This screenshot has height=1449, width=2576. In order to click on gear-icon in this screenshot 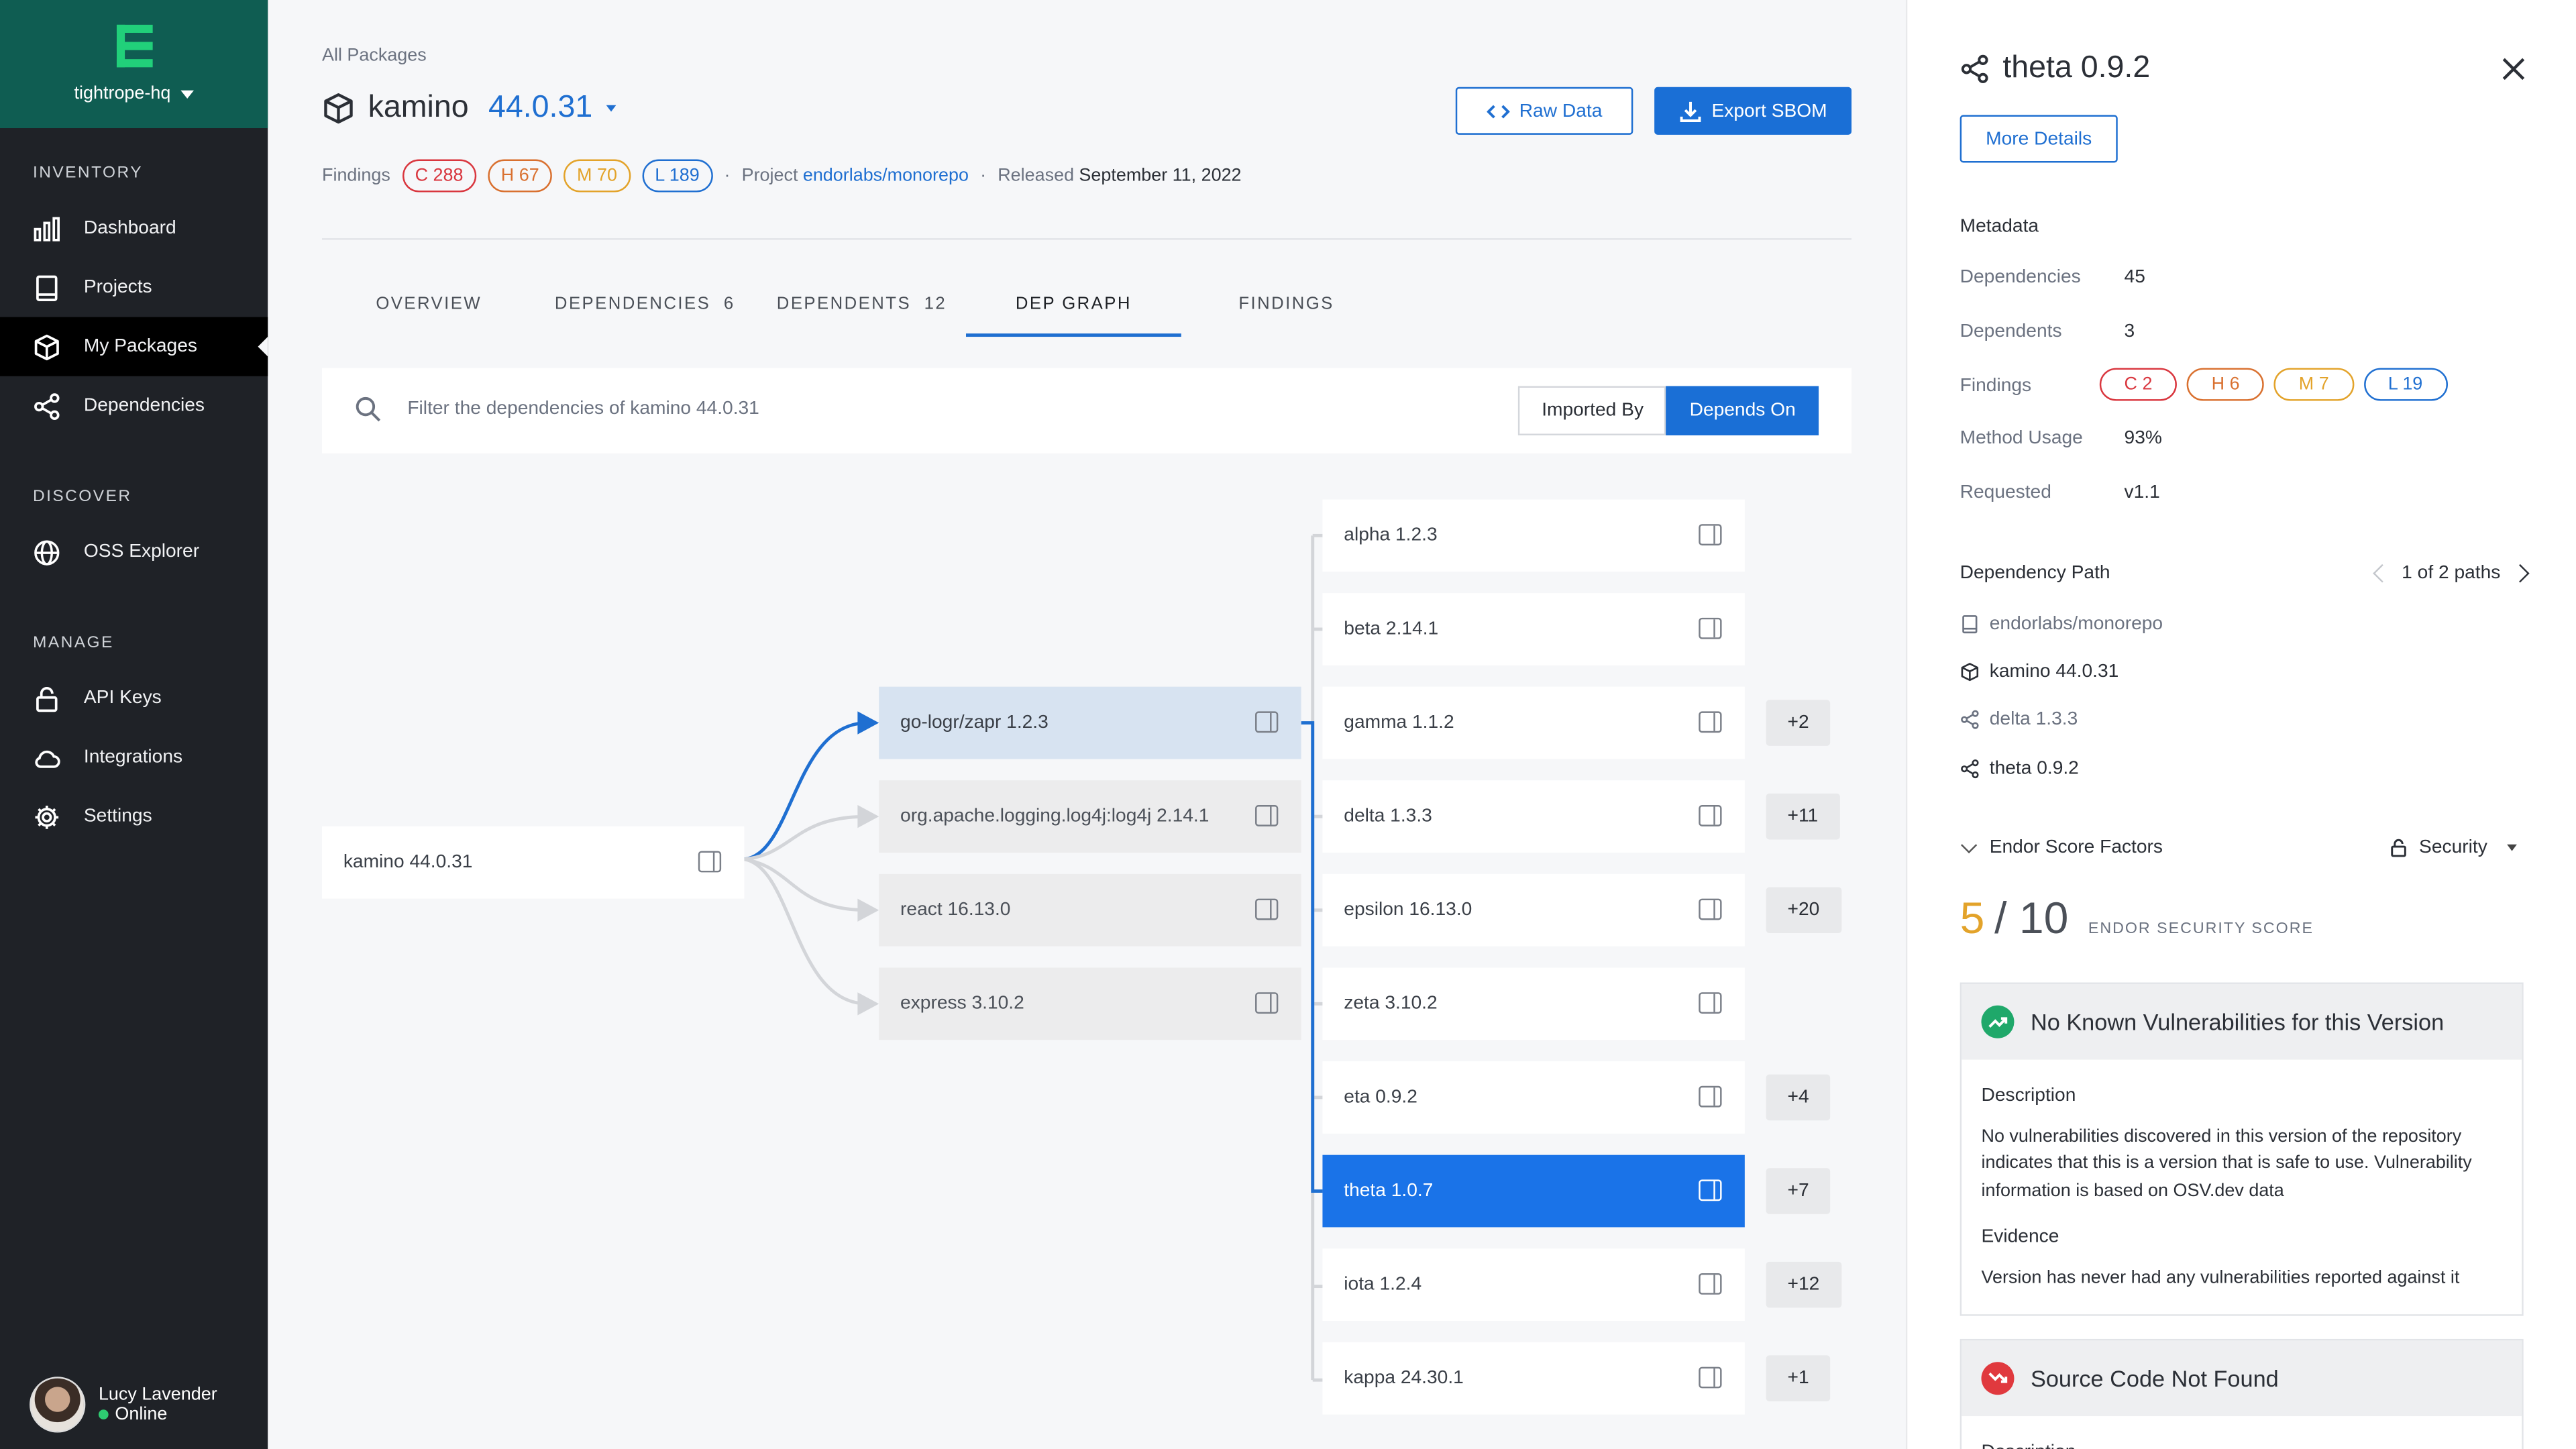, I will do `click(47, 816)`.